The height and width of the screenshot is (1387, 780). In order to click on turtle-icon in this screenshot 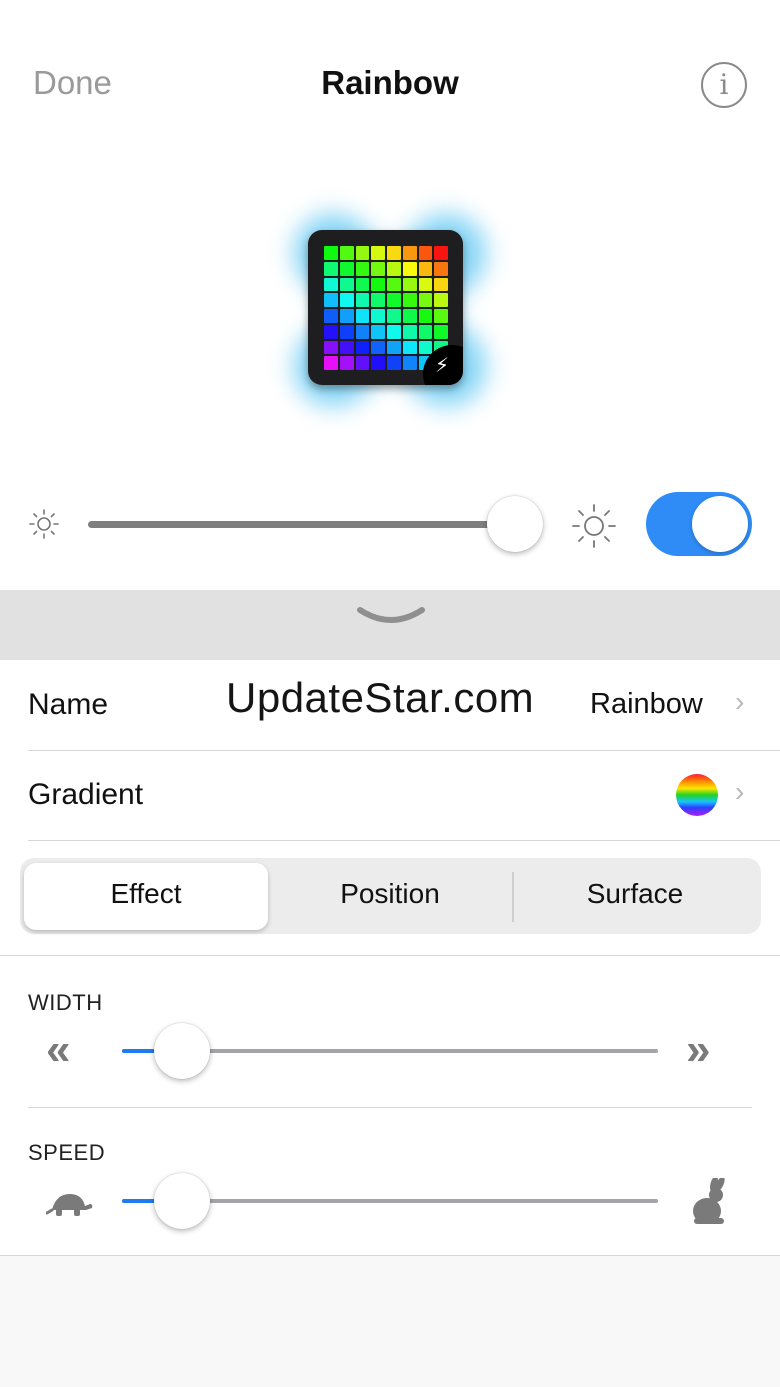, I will do `click(69, 1205)`.